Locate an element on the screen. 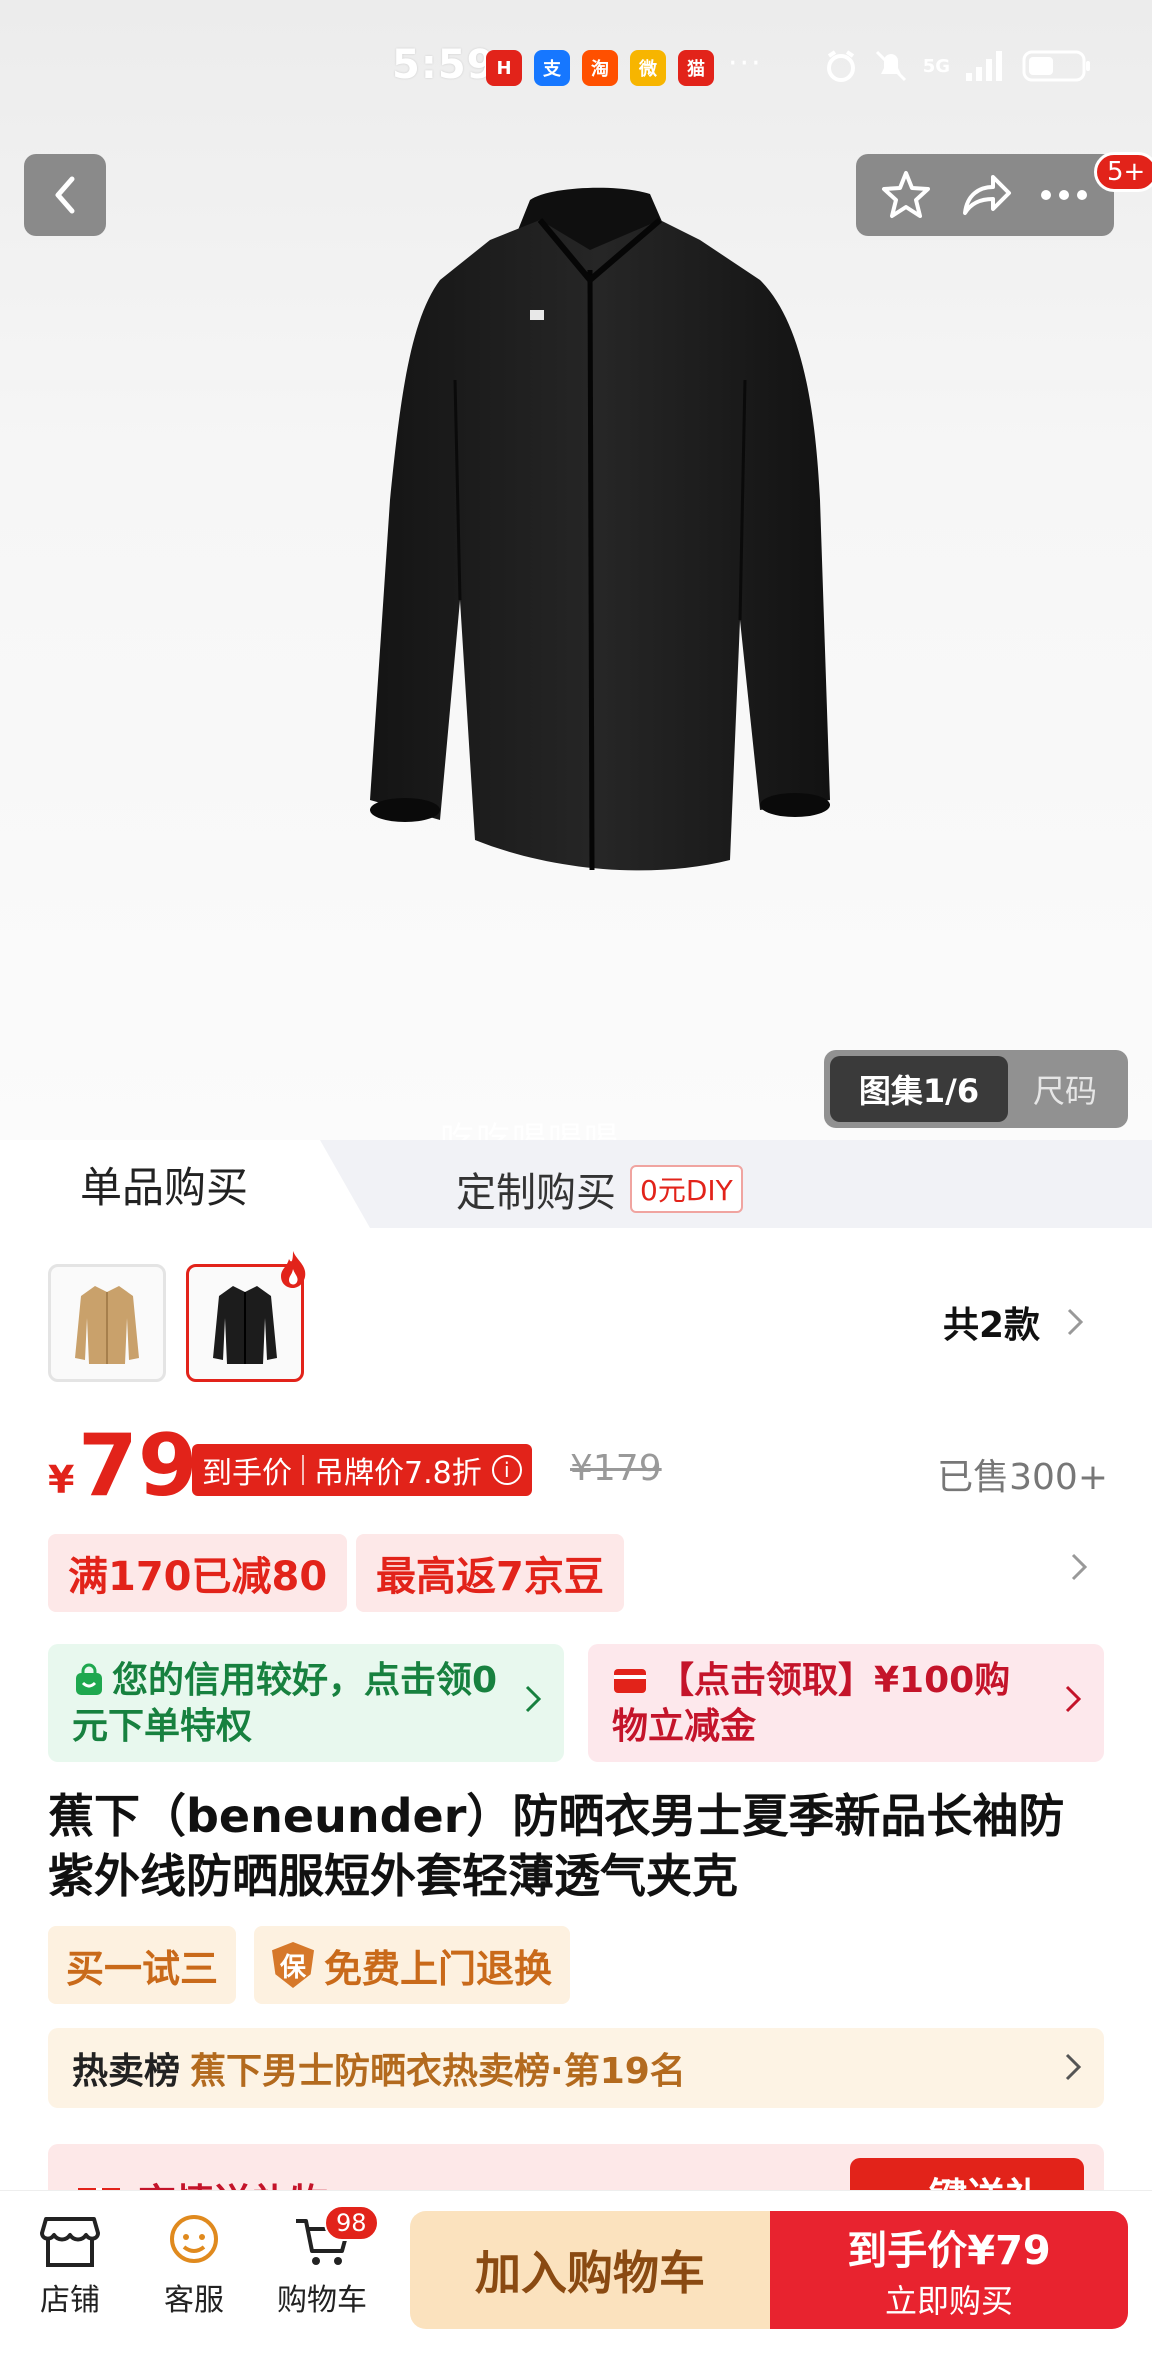 The height and width of the screenshot is (2376, 1152). alipay-app-icon: 支 is located at coordinates (552, 68).